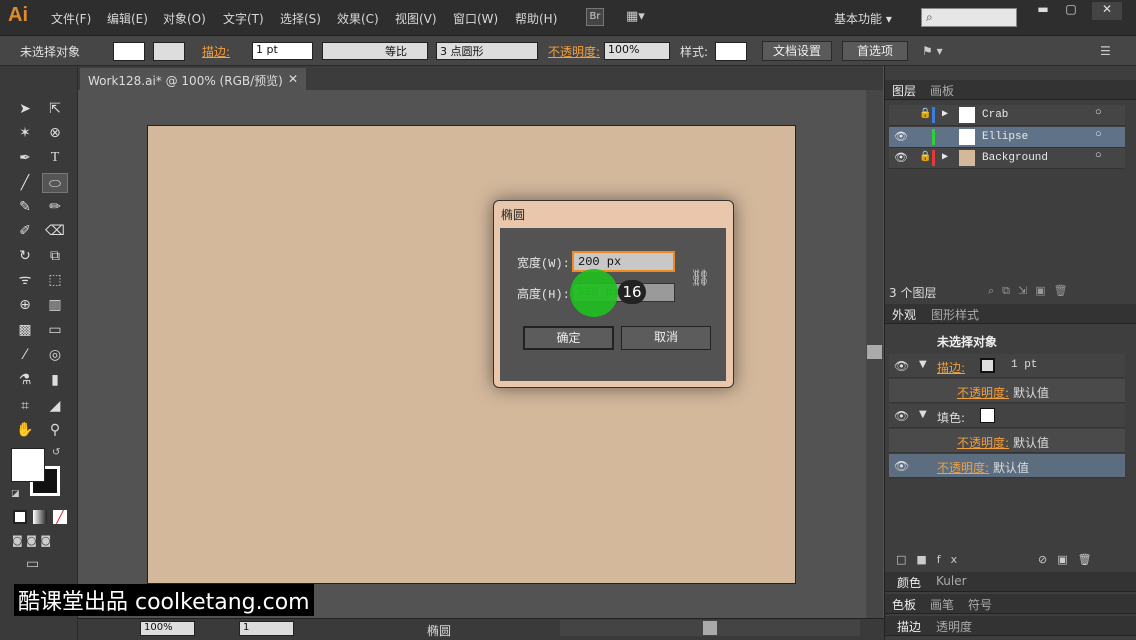 This screenshot has width=1136, height=640. Describe the element at coordinates (129, 51) in the screenshot. I see `fill-swatch` at that location.